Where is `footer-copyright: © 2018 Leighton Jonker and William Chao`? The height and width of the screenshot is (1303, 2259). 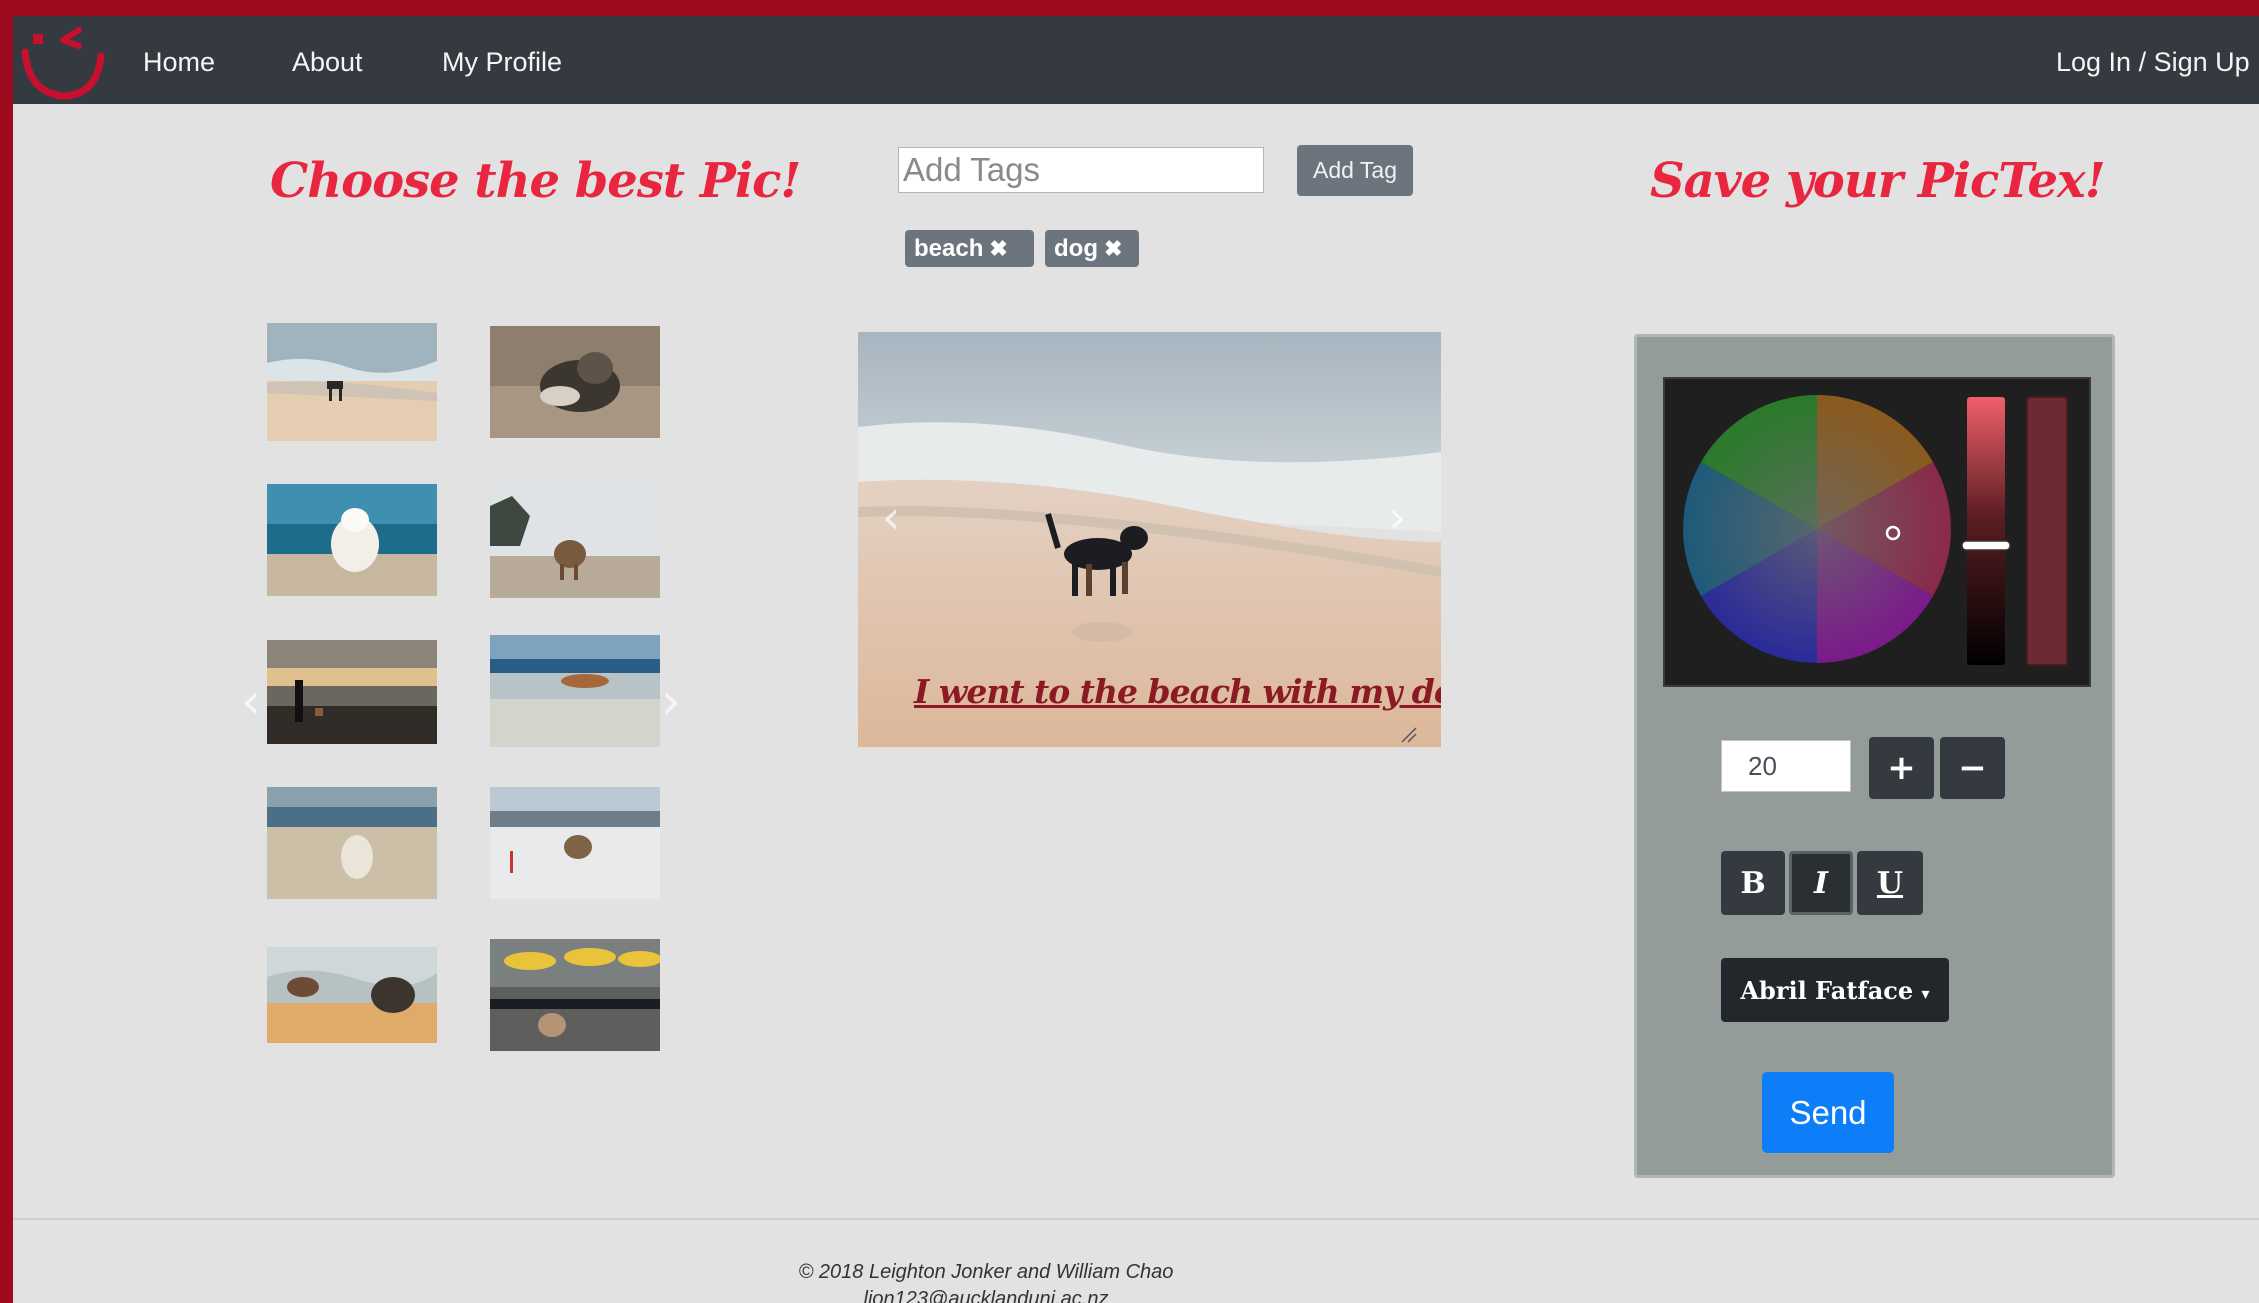
footer-copyright: © 2018 Leighton Jonker and William Chao is located at coordinates (986, 1272).